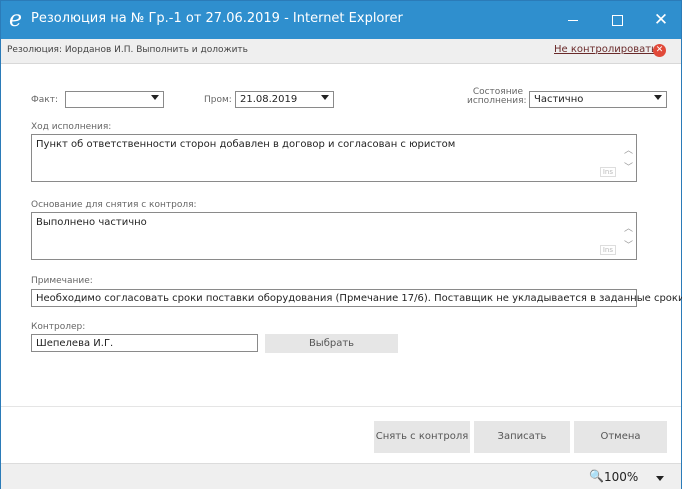 This screenshot has width=682, height=489. I want to click on remove-control-button: Снять с контроля, so click(422, 437).